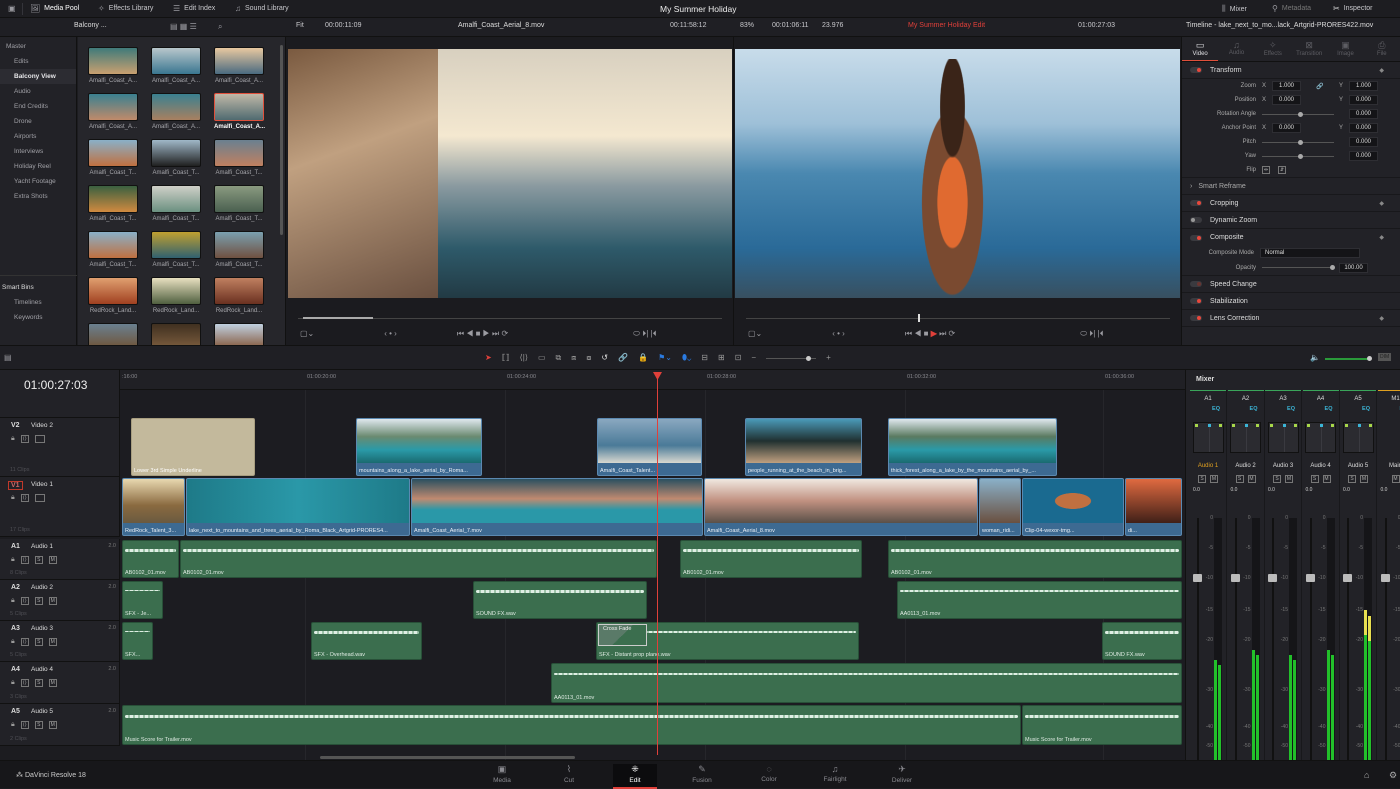 This screenshot has height=789, width=1400. Describe the element at coordinates (262, 8) in the screenshot. I see `sound-library-button: ♫Sound Library` at that location.